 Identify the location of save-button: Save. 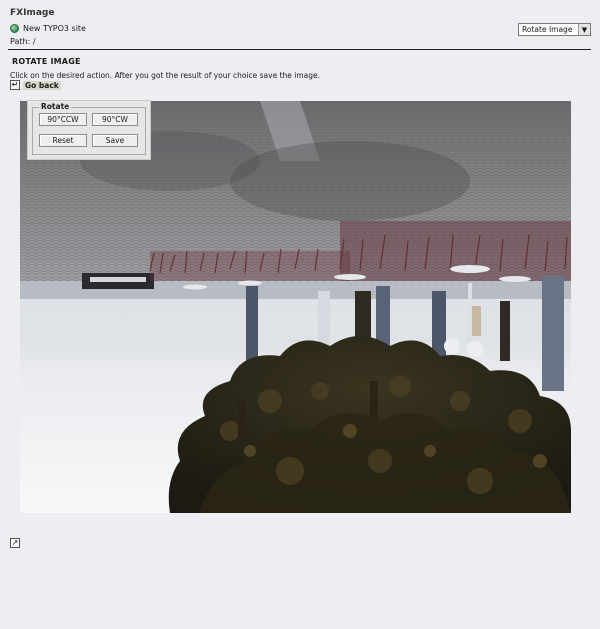
(115, 140).